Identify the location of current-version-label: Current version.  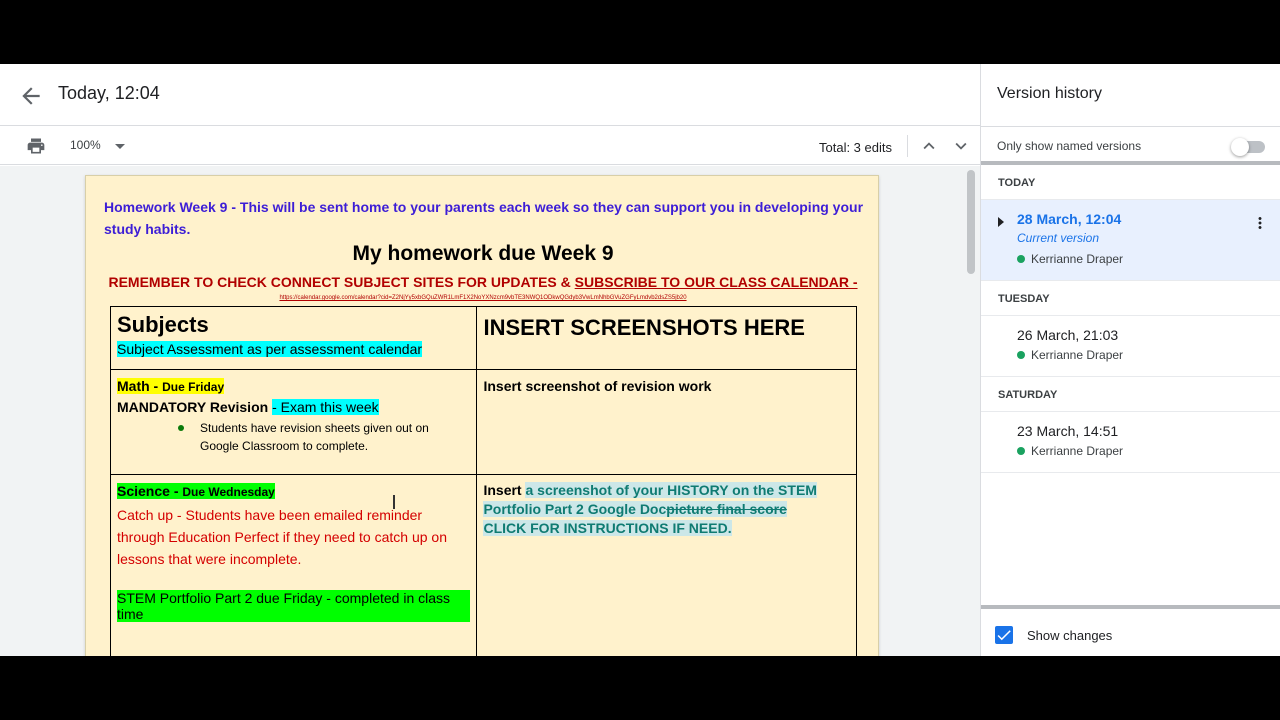
(1058, 238).